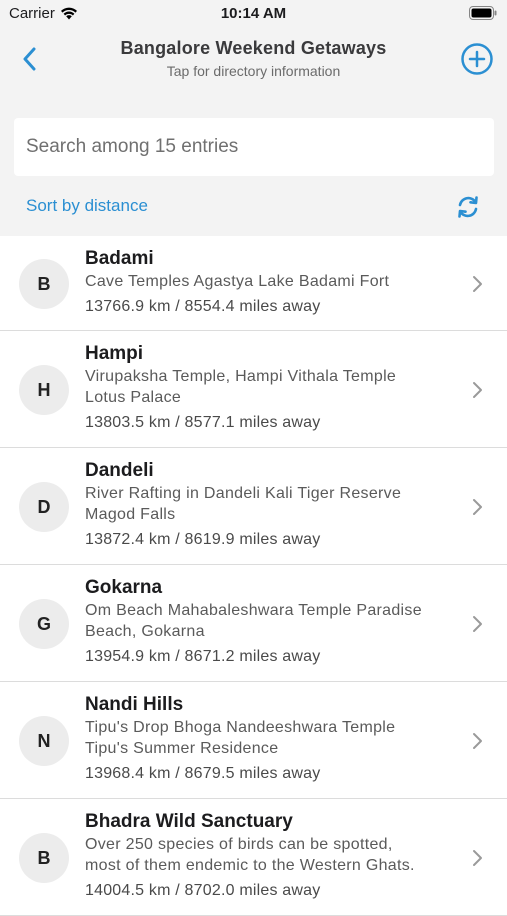  I want to click on avatar: N, so click(44, 741).